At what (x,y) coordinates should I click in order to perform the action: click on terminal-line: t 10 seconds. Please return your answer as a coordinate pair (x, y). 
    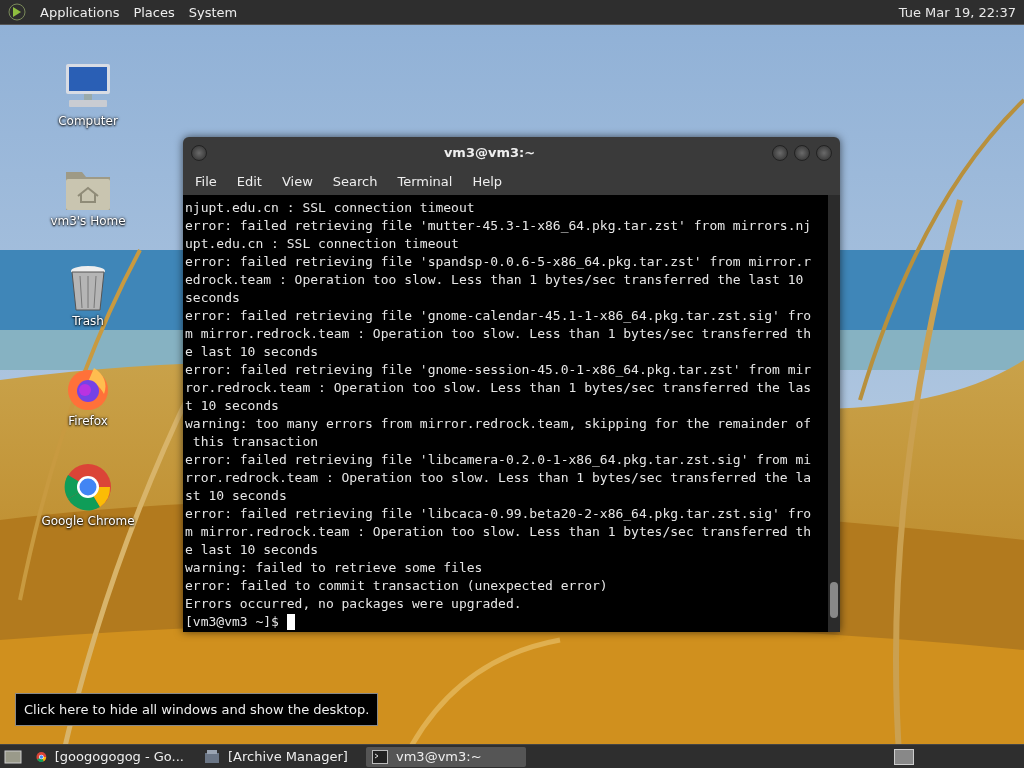
    Looking at the image, I should click on (232, 406).